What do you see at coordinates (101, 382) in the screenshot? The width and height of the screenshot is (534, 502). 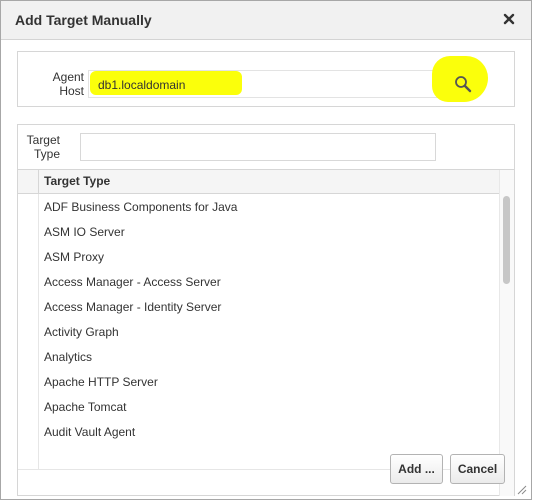 I see `target-type-name: Apache HTTP Server` at bounding box center [101, 382].